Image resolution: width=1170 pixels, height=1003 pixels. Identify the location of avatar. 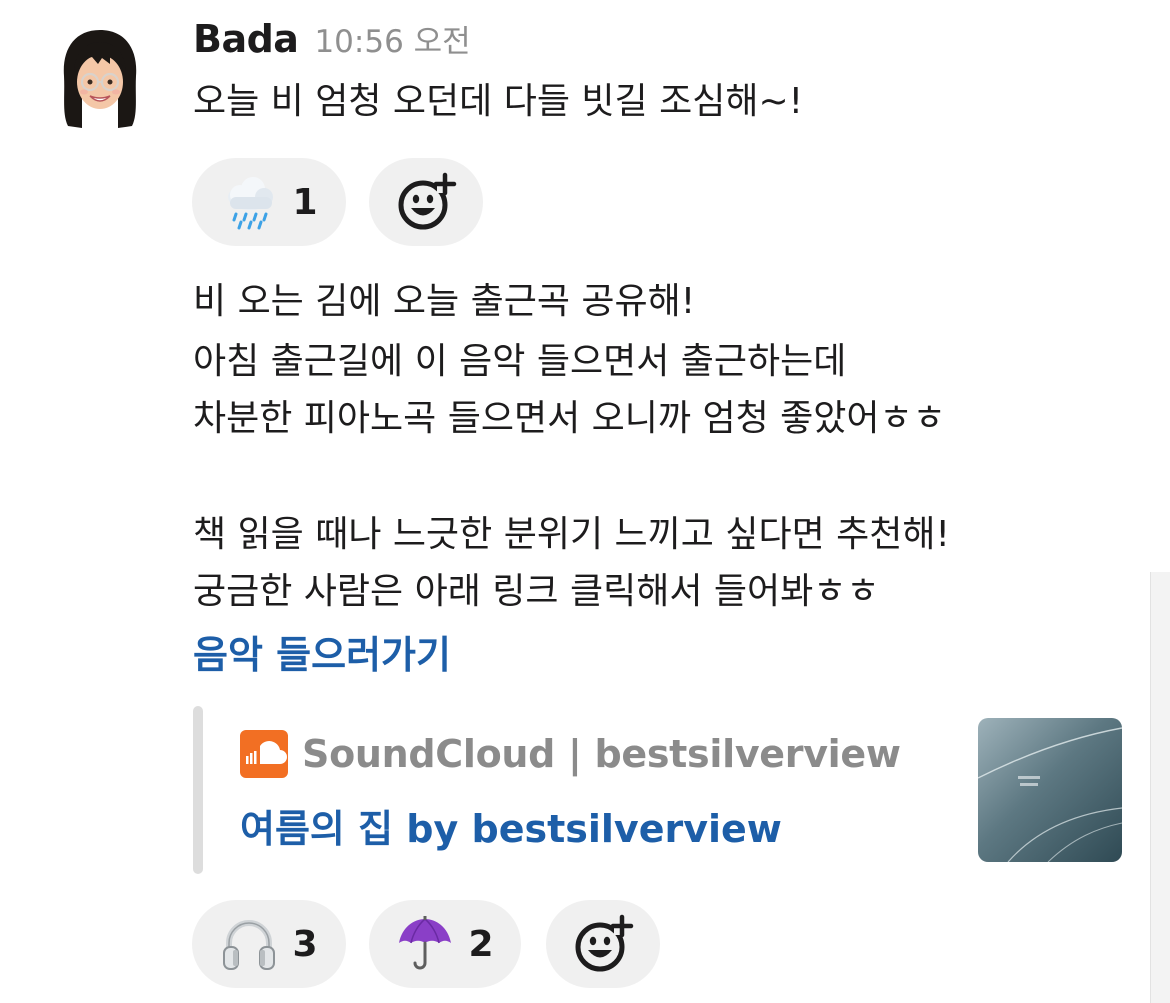
(100, 77).